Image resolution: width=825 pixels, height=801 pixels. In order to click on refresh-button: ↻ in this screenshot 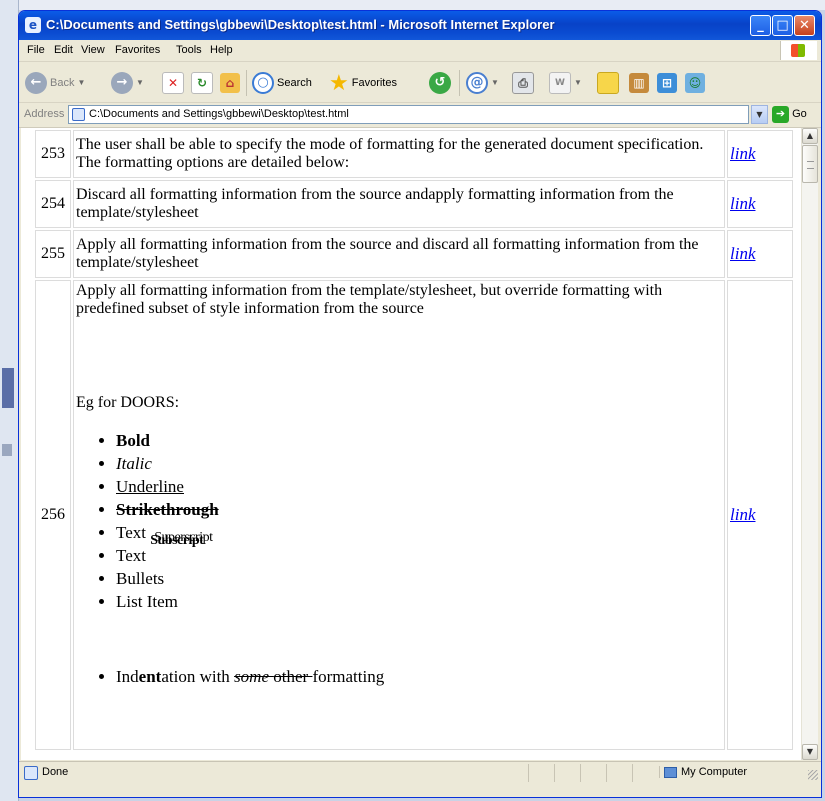, I will do `click(202, 83)`.